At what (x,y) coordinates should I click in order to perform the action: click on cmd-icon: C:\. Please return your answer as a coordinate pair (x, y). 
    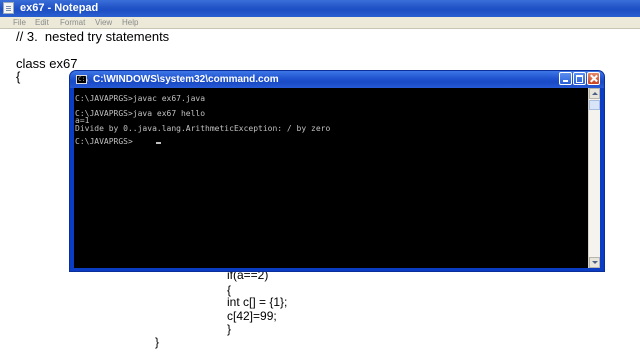
    Looking at the image, I should click on (82, 79).